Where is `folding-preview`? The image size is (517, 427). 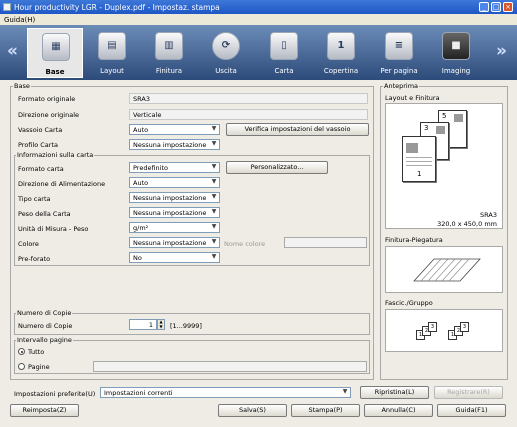
folding-preview is located at coordinates (444, 269).